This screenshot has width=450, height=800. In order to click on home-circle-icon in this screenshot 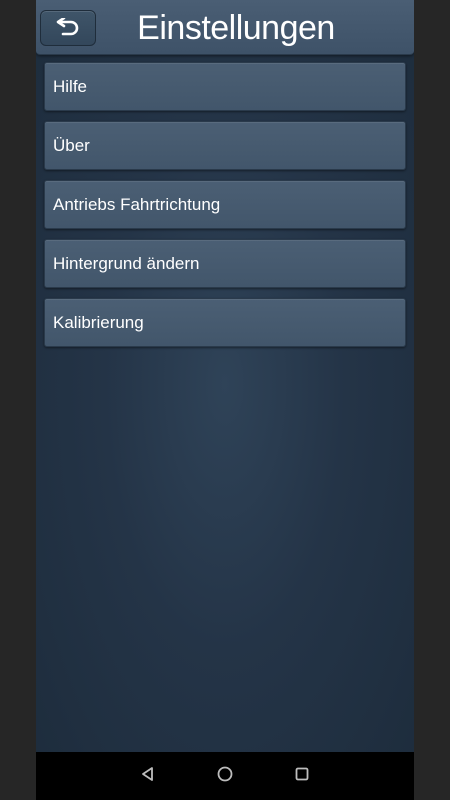, I will do `click(225, 776)`.